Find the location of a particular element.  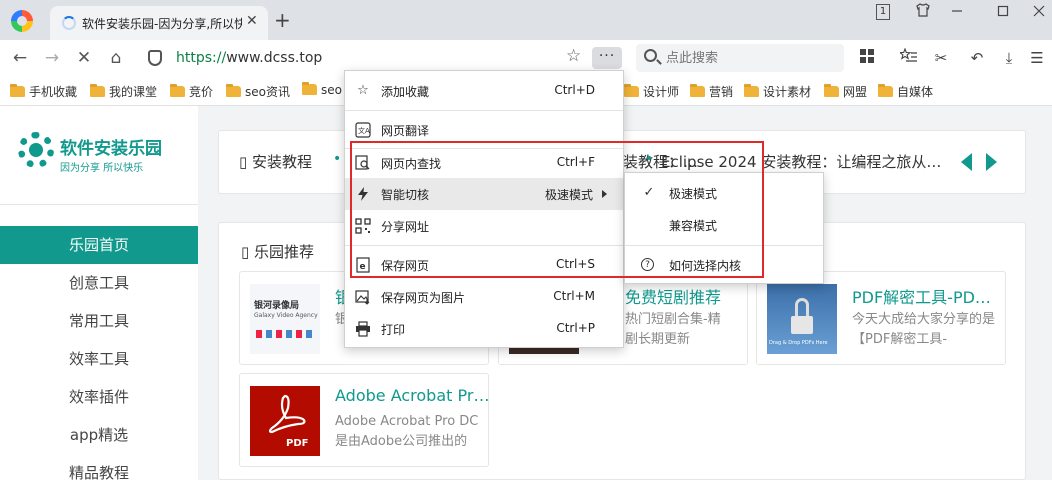

url-text: https://www.dcss.top is located at coordinates (249, 58).